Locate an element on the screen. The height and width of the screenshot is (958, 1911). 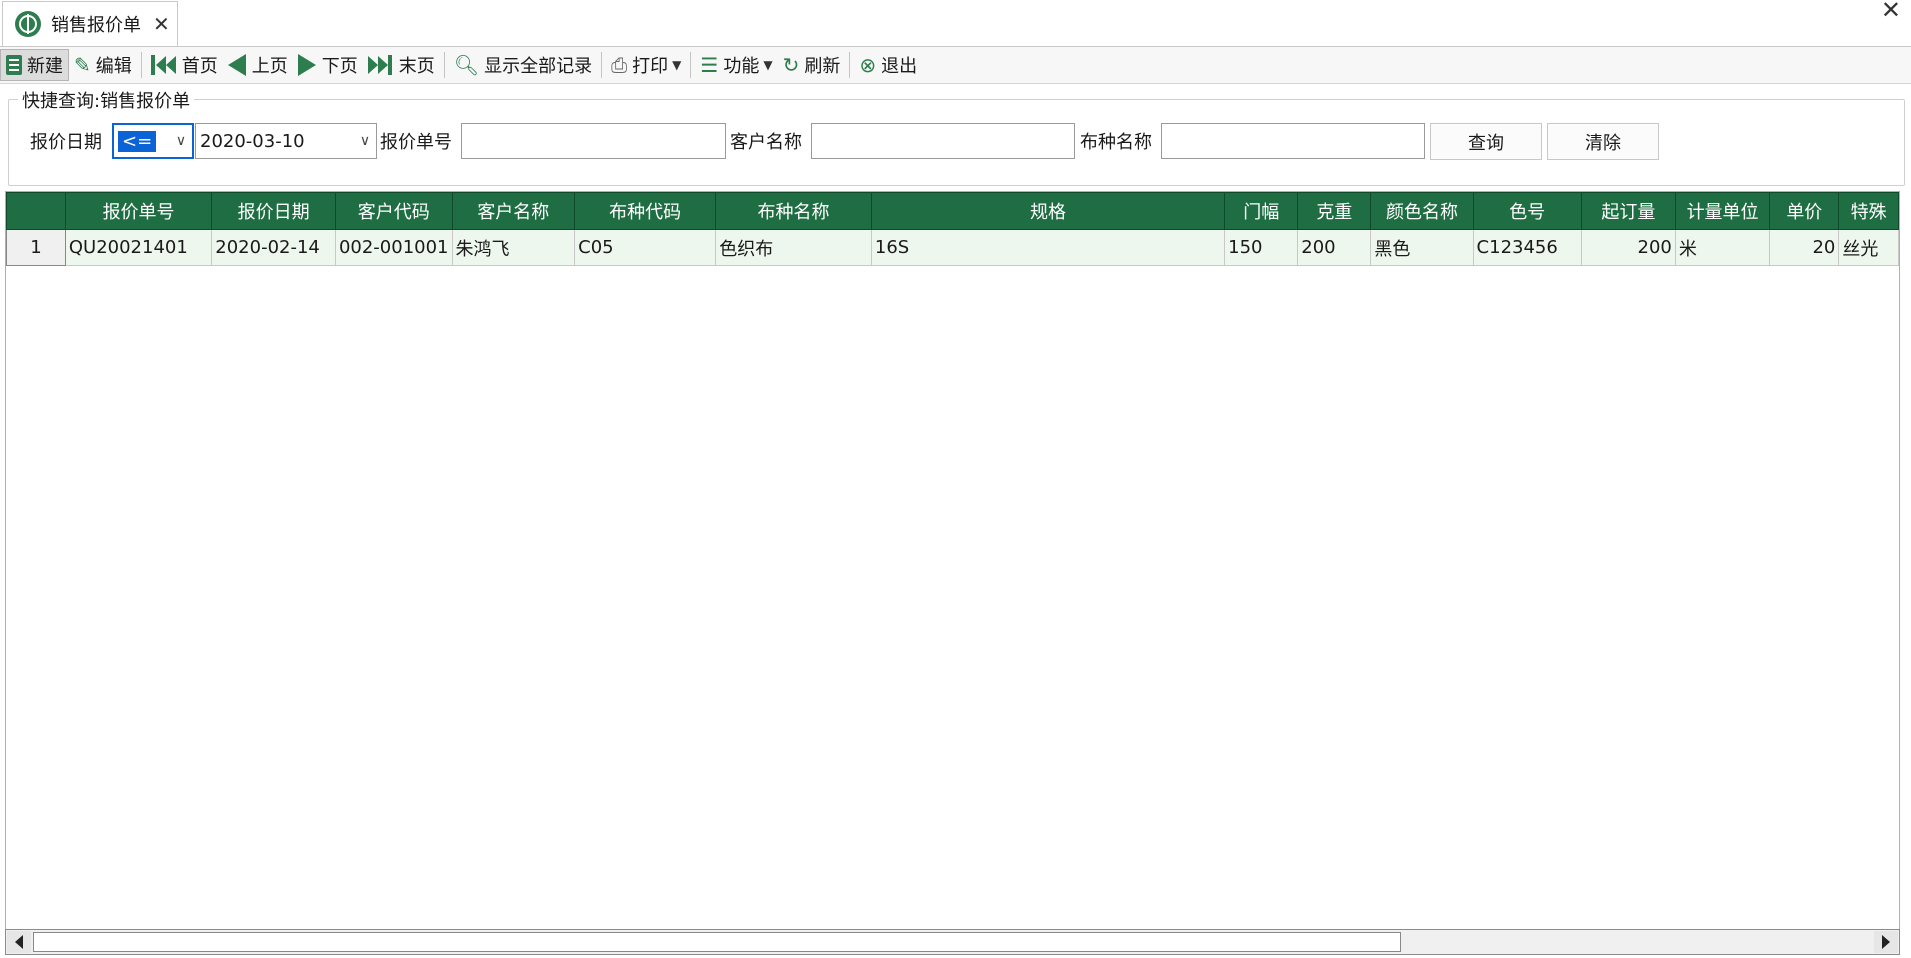
function-label: 功能 is located at coordinates (741, 66).